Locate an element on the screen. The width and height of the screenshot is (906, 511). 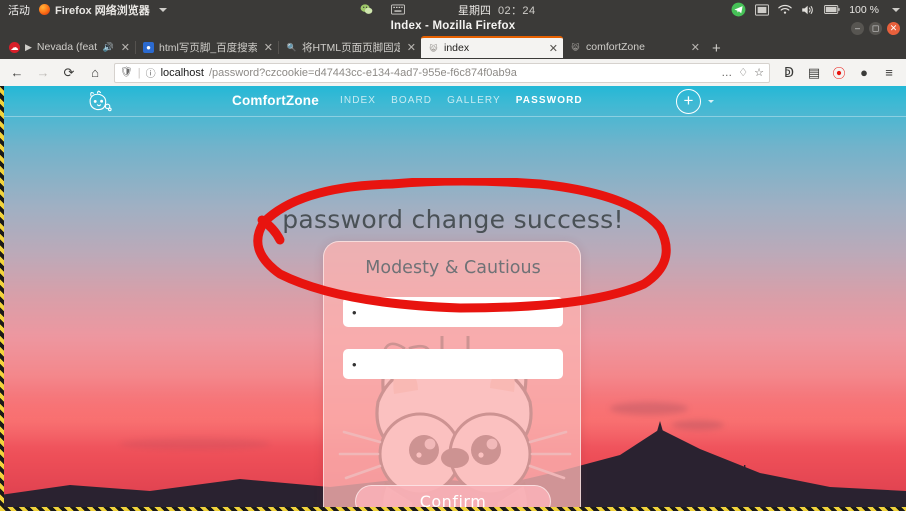
system-top-bar: 活动 Firefox 网络浏览器 星期四 02：24 100 % is located at coordinates (453, 9).